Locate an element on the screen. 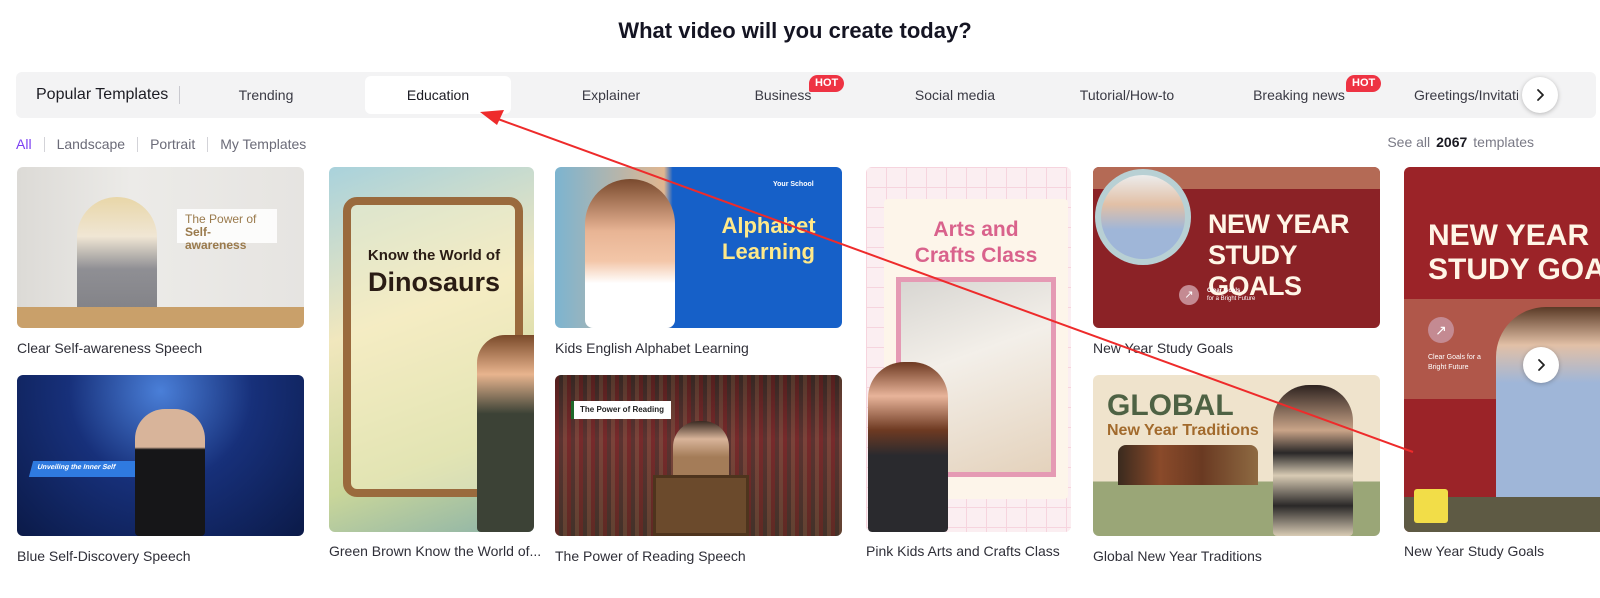 The width and height of the screenshot is (1600, 598). tab-greetings-invitations: Greetings/Invitatio is located at coordinates (1458, 95).